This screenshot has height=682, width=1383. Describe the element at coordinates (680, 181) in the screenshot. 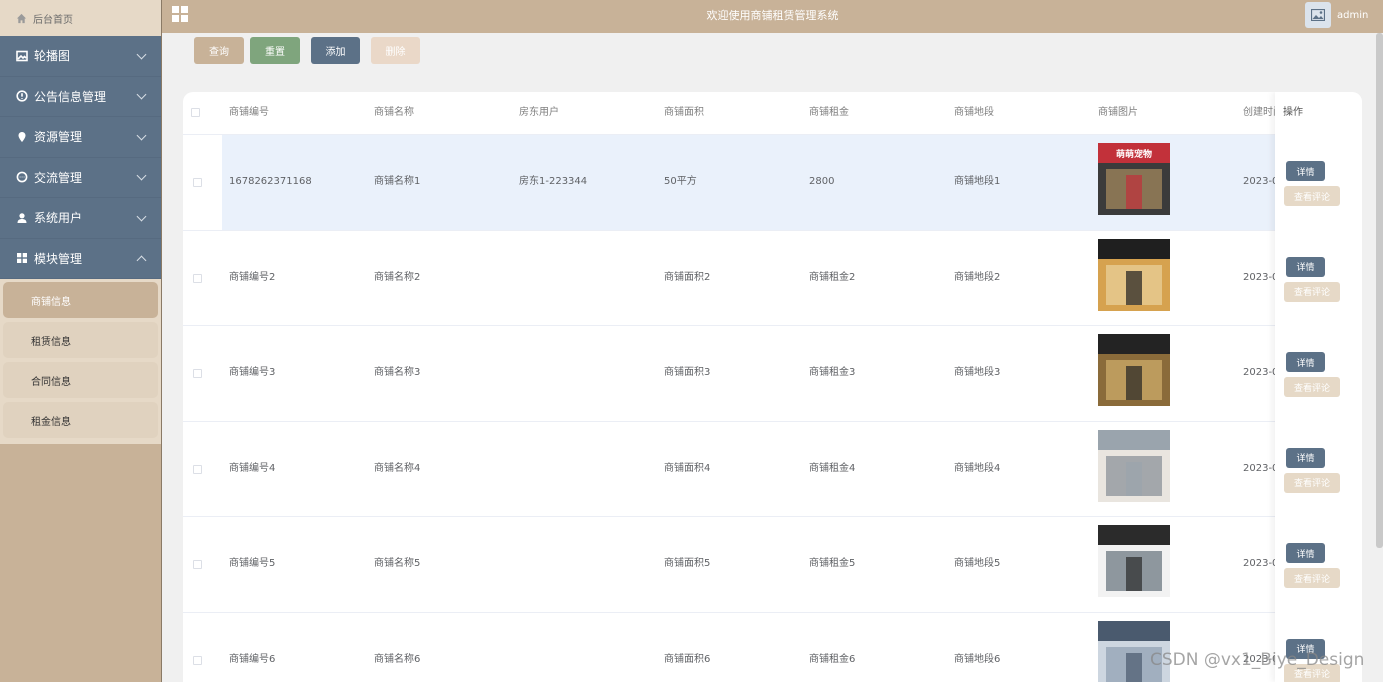

I see `cell-area: 50平方` at that location.